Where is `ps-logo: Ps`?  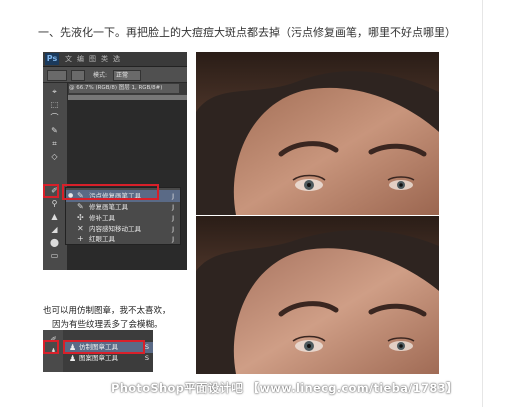 ps-logo: Ps is located at coordinates (52, 59).